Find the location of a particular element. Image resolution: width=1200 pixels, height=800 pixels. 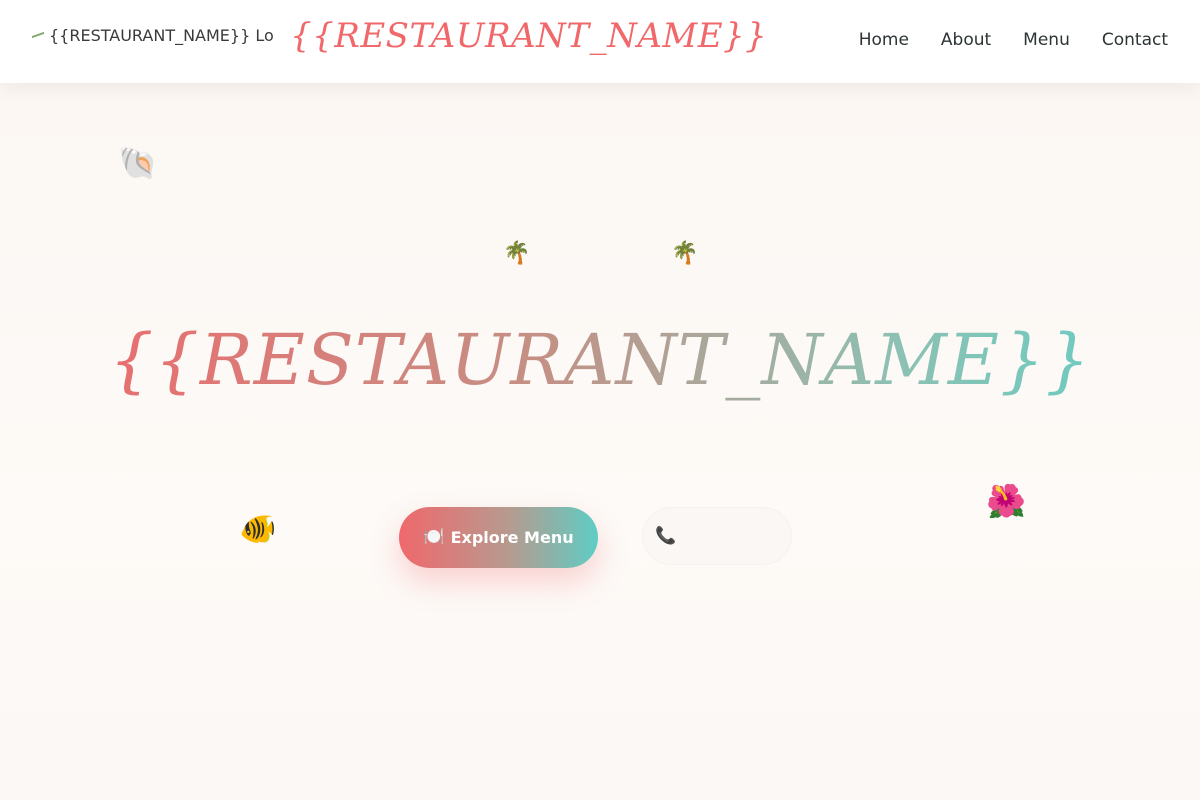

tropical-fish-icon: 🐠 is located at coordinates (258, 529).